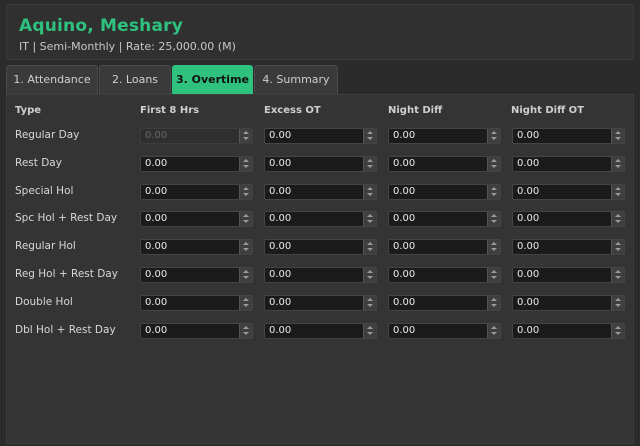 The image size is (640, 446). I want to click on night-diff-ot-value: 0.00, so click(528, 218).